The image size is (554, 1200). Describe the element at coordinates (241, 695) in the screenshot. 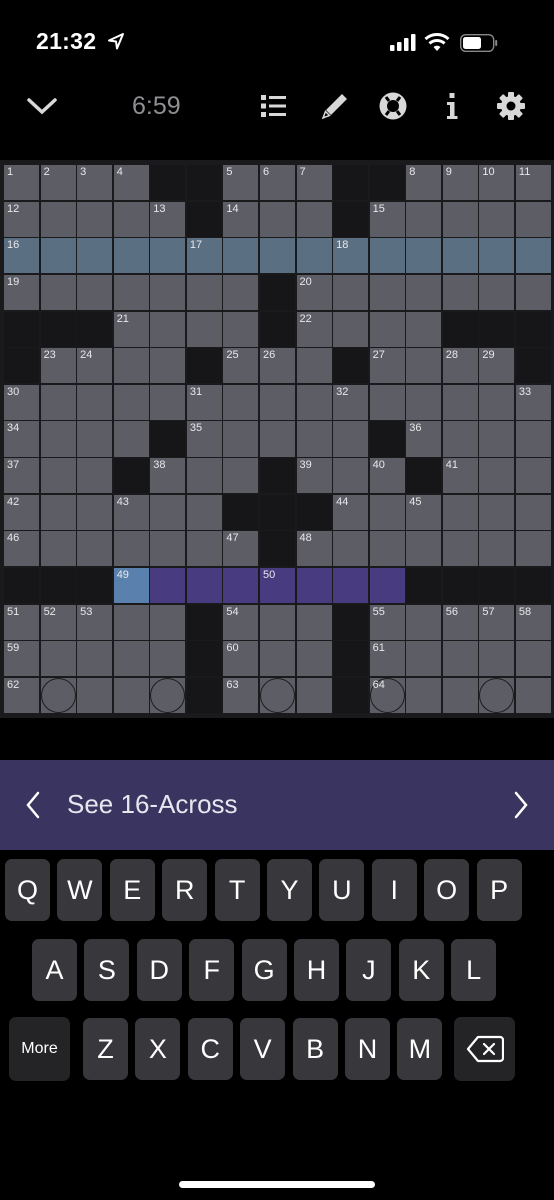

I see `grid-cell: 63` at that location.